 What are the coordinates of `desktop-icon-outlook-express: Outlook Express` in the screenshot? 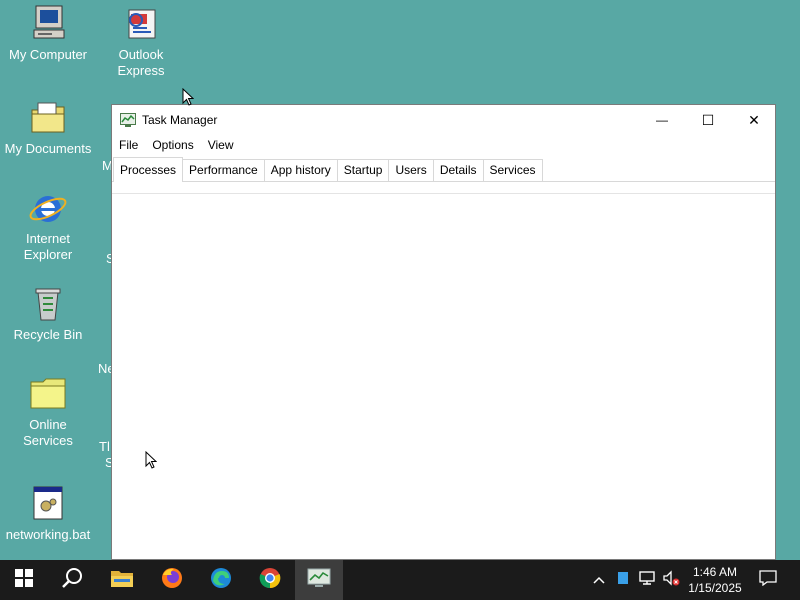 It's located at (141, 41).